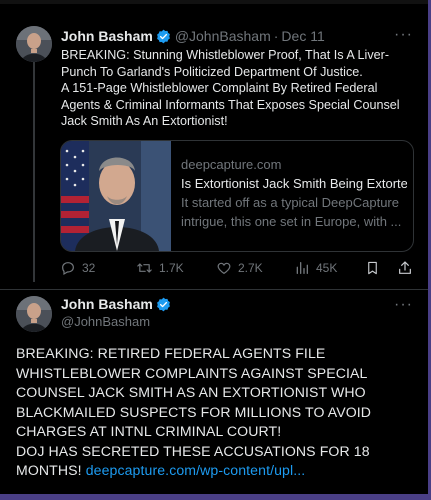 Image resolution: width=431 pixels, height=500 pixels. What do you see at coordinates (116, 196) in the screenshot?
I see `card-thumbnail-image` at bounding box center [116, 196].